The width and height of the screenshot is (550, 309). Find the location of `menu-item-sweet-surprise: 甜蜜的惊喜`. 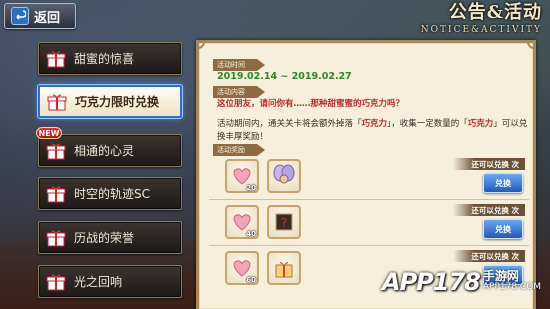

menu-item-sweet-surprise: 甜蜜的惊喜 is located at coordinates (110, 58).